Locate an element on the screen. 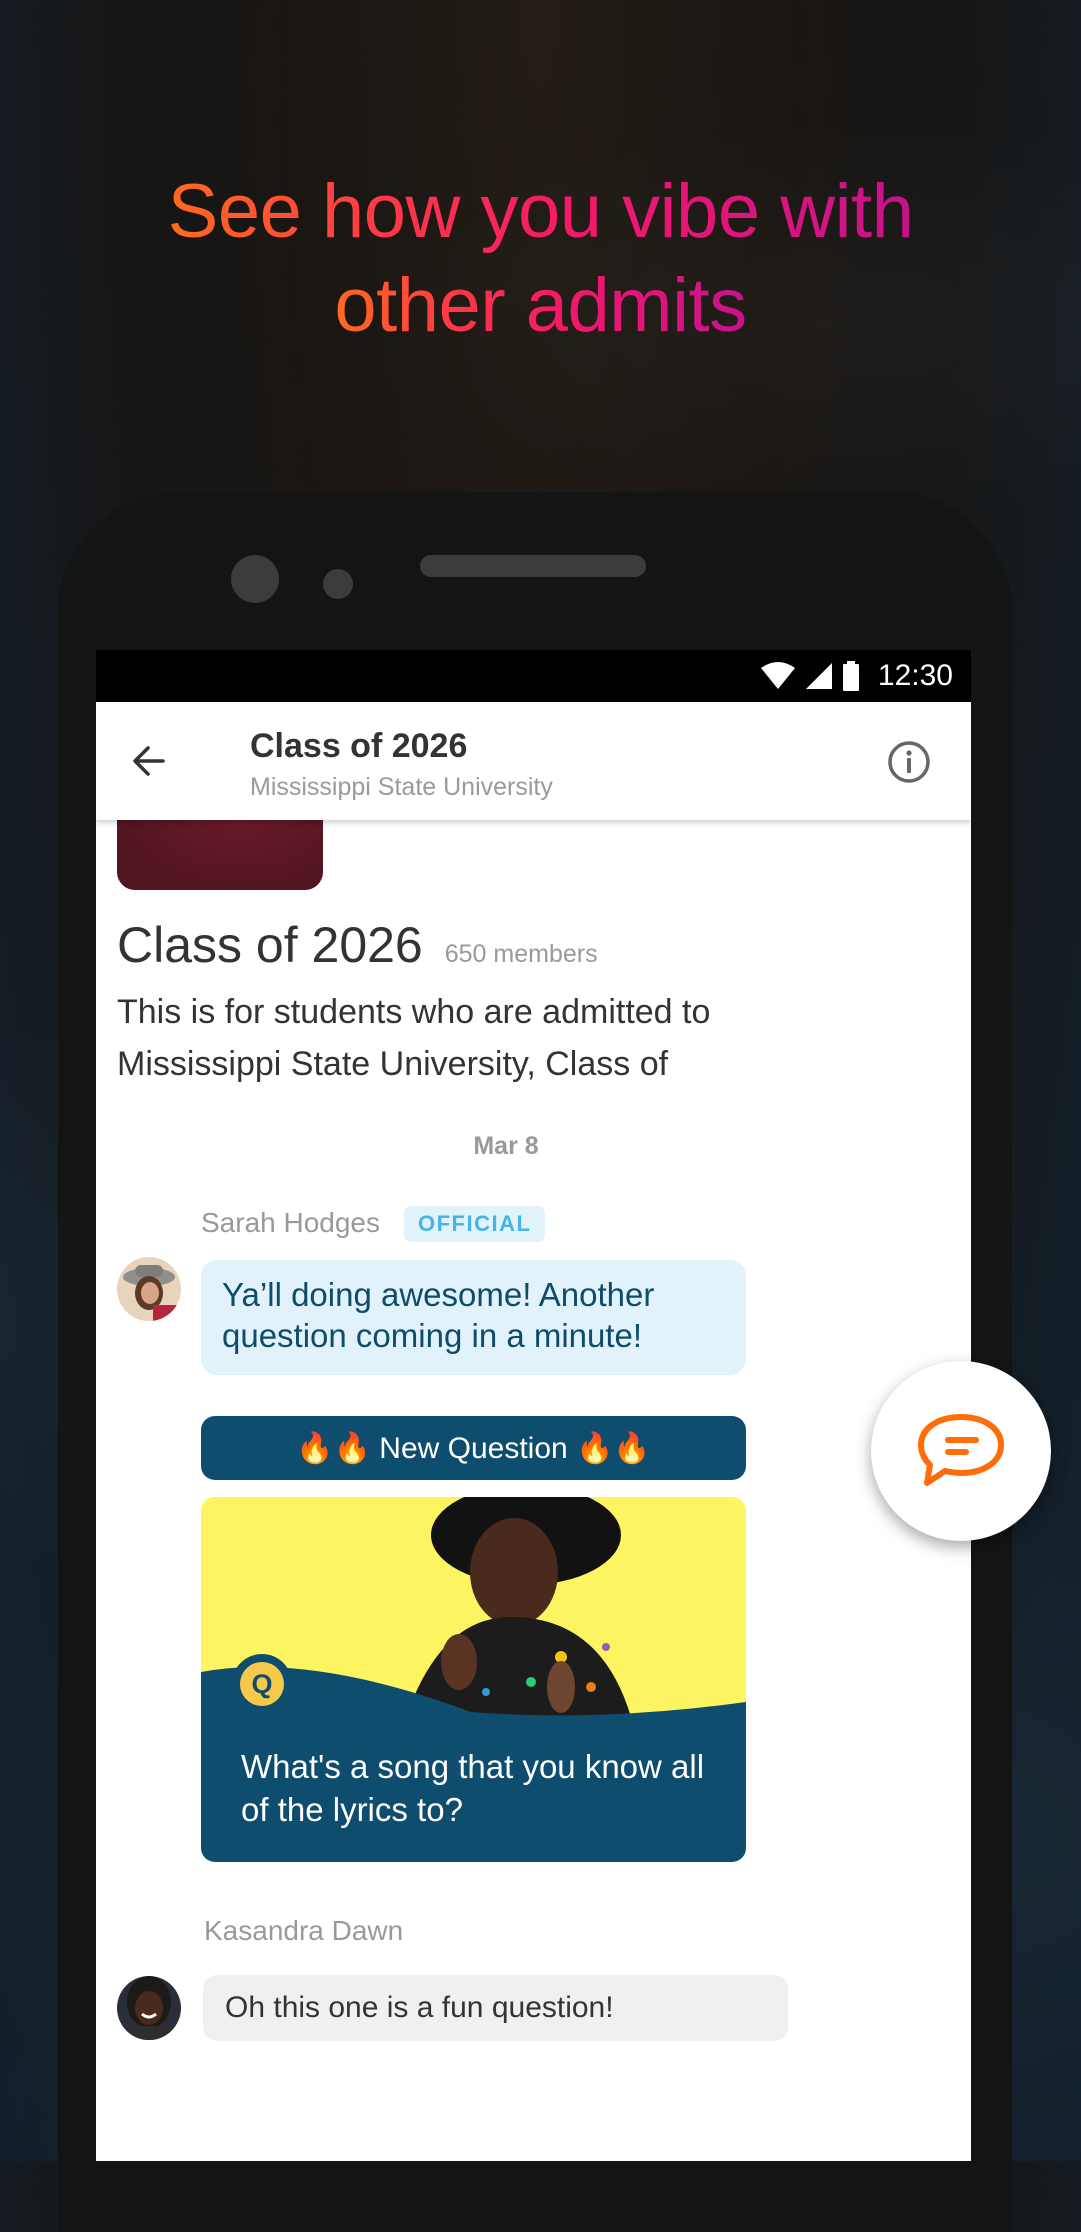  arrow-left-icon is located at coordinates (149, 761).